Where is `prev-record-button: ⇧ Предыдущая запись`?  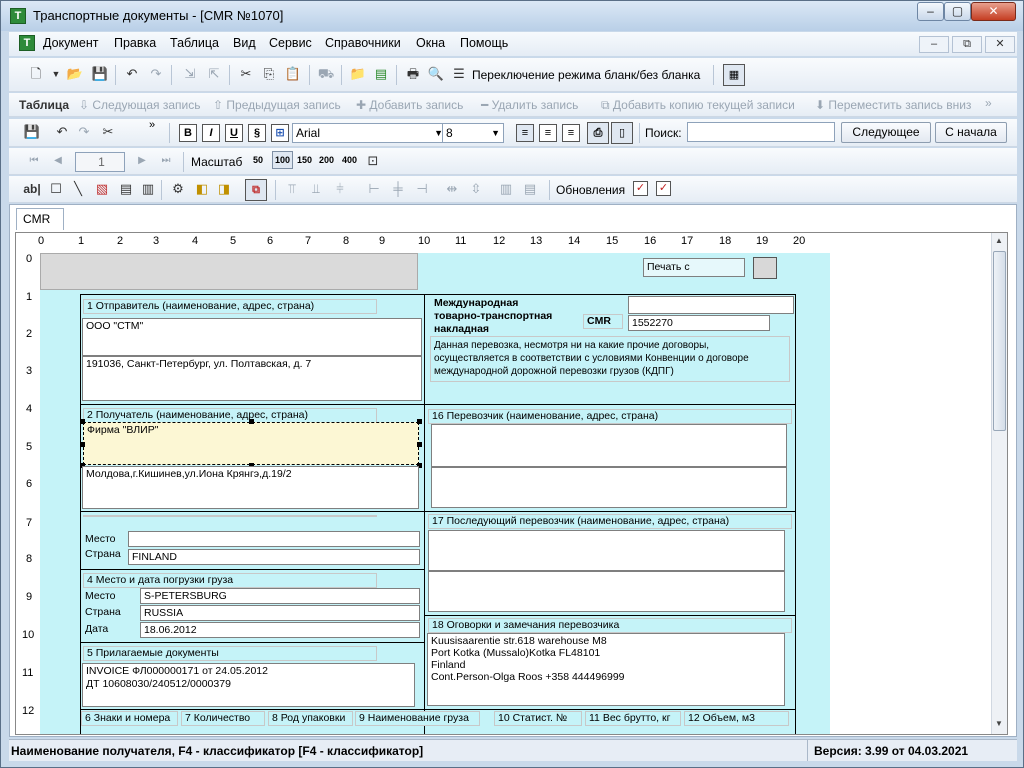 prev-record-button: ⇧ Предыдущая запись is located at coordinates (277, 105).